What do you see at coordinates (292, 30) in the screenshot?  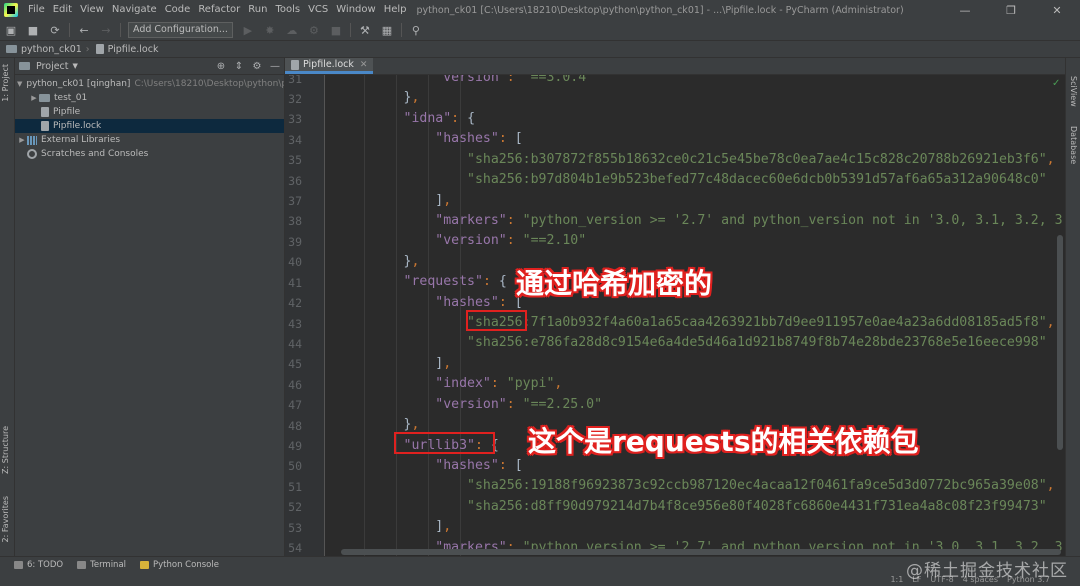 I see `coverage-icon: ☁` at bounding box center [292, 30].